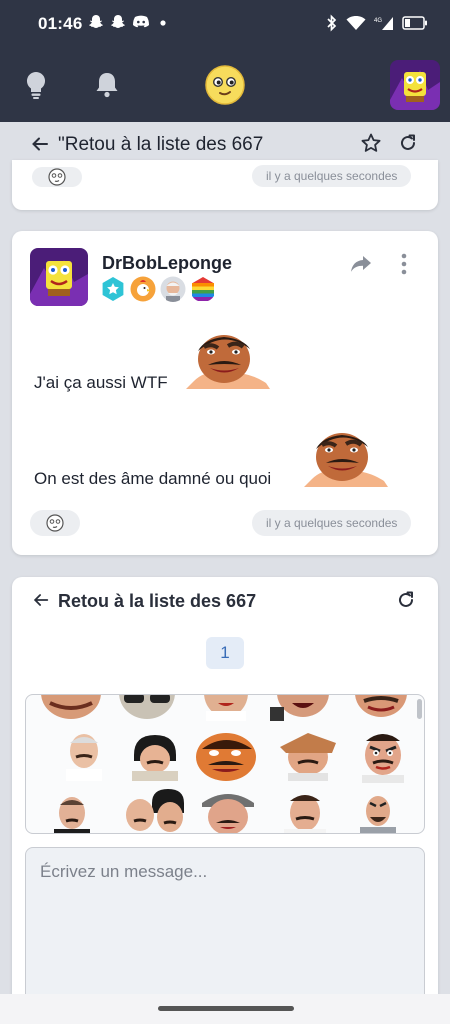 This screenshot has height=1024, width=450. I want to click on star-badge-icon, so click(113, 289).